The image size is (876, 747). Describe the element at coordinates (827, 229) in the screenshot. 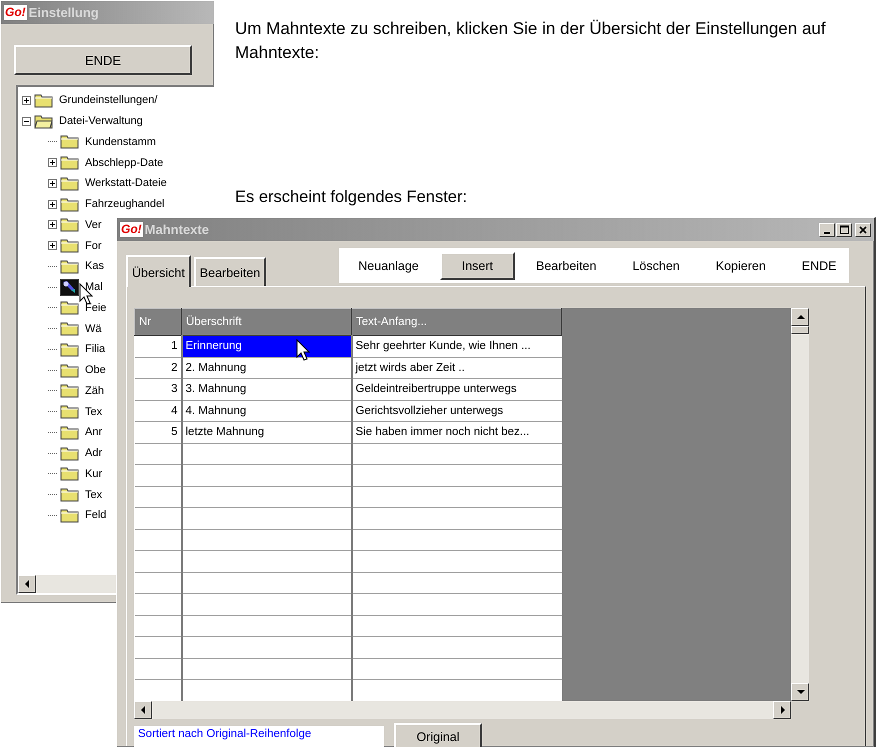

I see `minimize-button` at that location.